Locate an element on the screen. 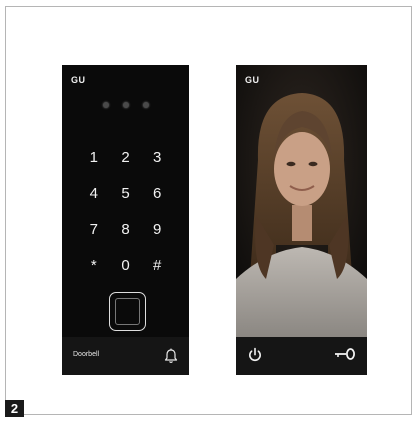  video-bottom-bar is located at coordinates (301, 356).